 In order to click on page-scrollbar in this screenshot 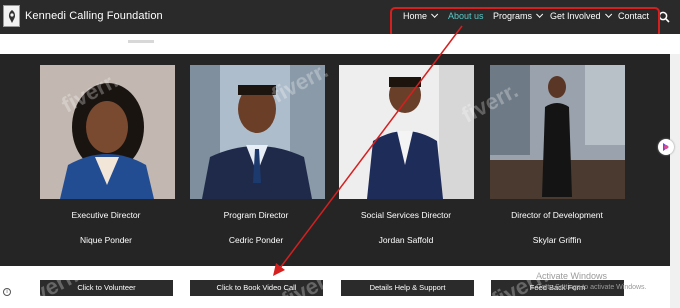, I will do `click(675, 181)`.